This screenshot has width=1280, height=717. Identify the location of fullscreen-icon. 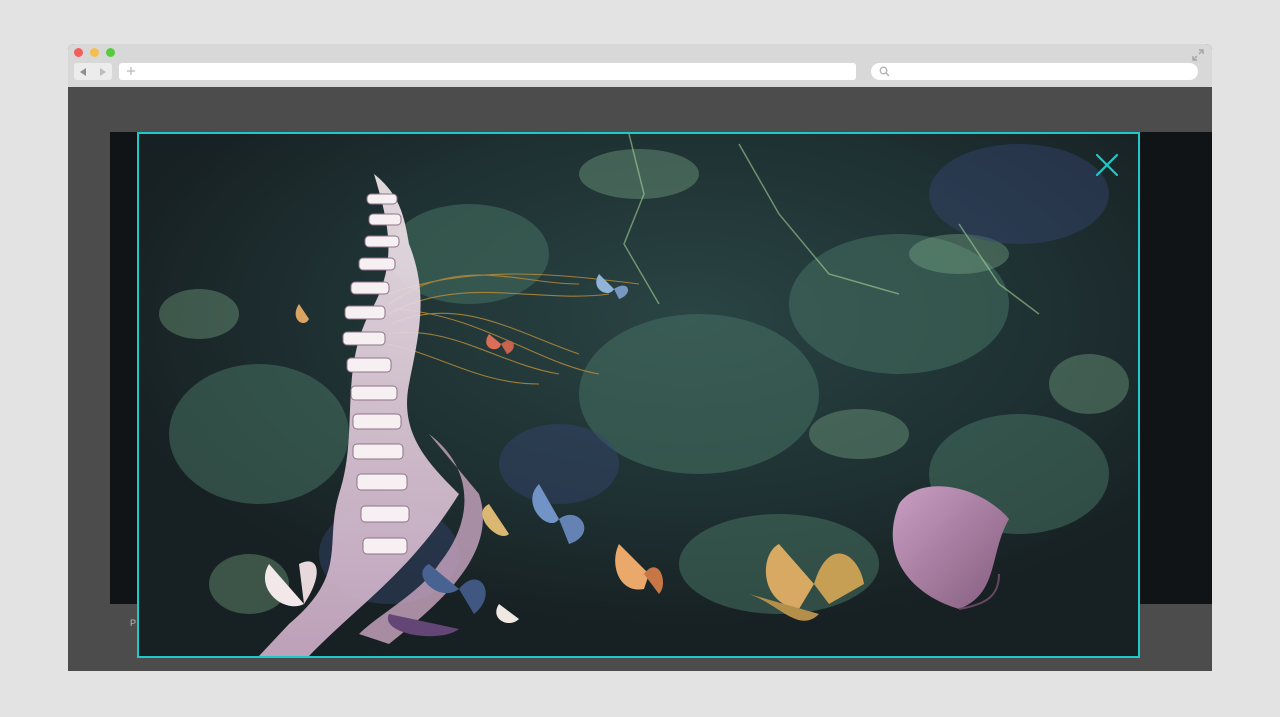
(1198, 55).